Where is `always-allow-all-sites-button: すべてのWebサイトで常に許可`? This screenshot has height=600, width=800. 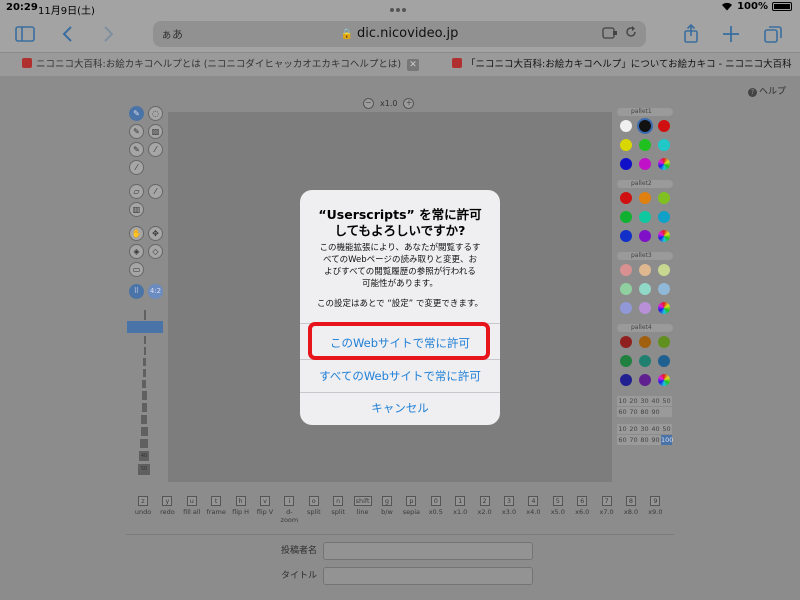
always-allow-all-sites-button: すべてのWebサイトで常に許可 is located at coordinates (400, 376).